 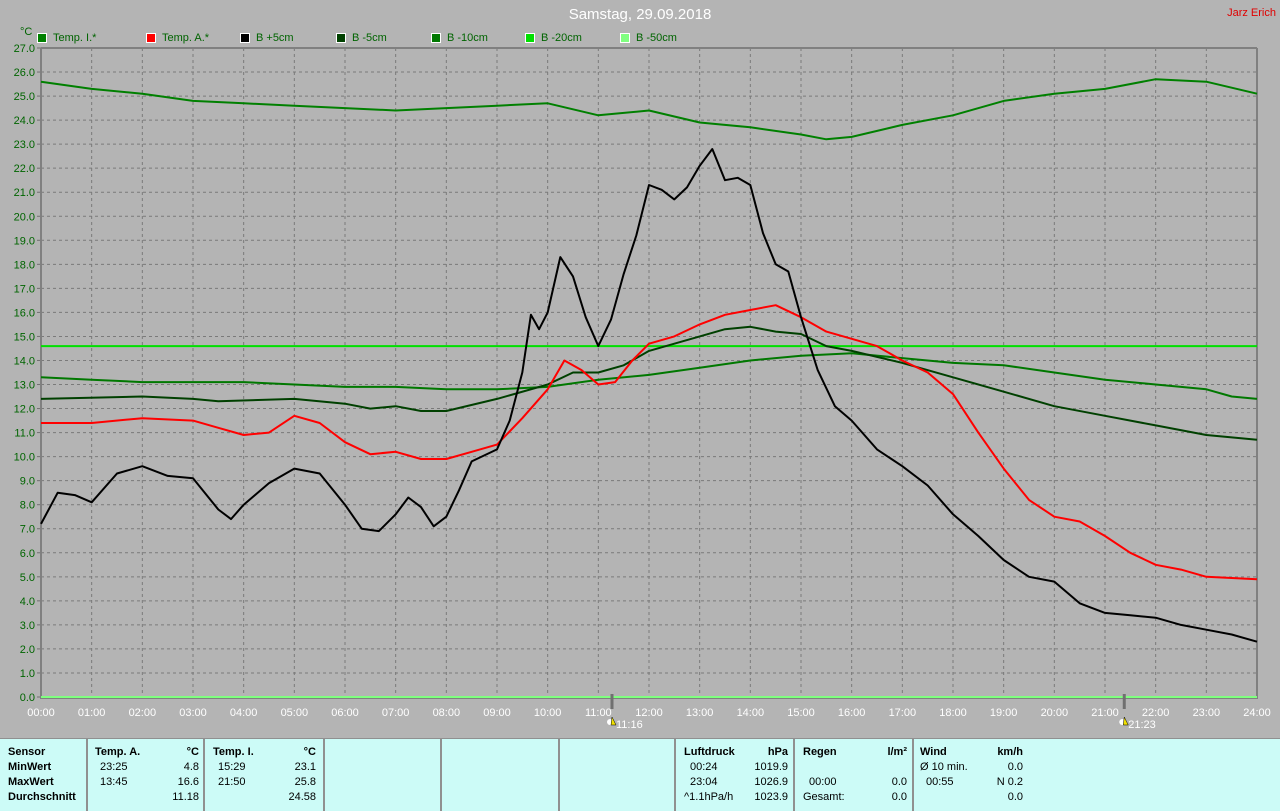 What do you see at coordinates (24, 458) in the screenshot?
I see `y-tick-label: 10.0` at bounding box center [24, 458].